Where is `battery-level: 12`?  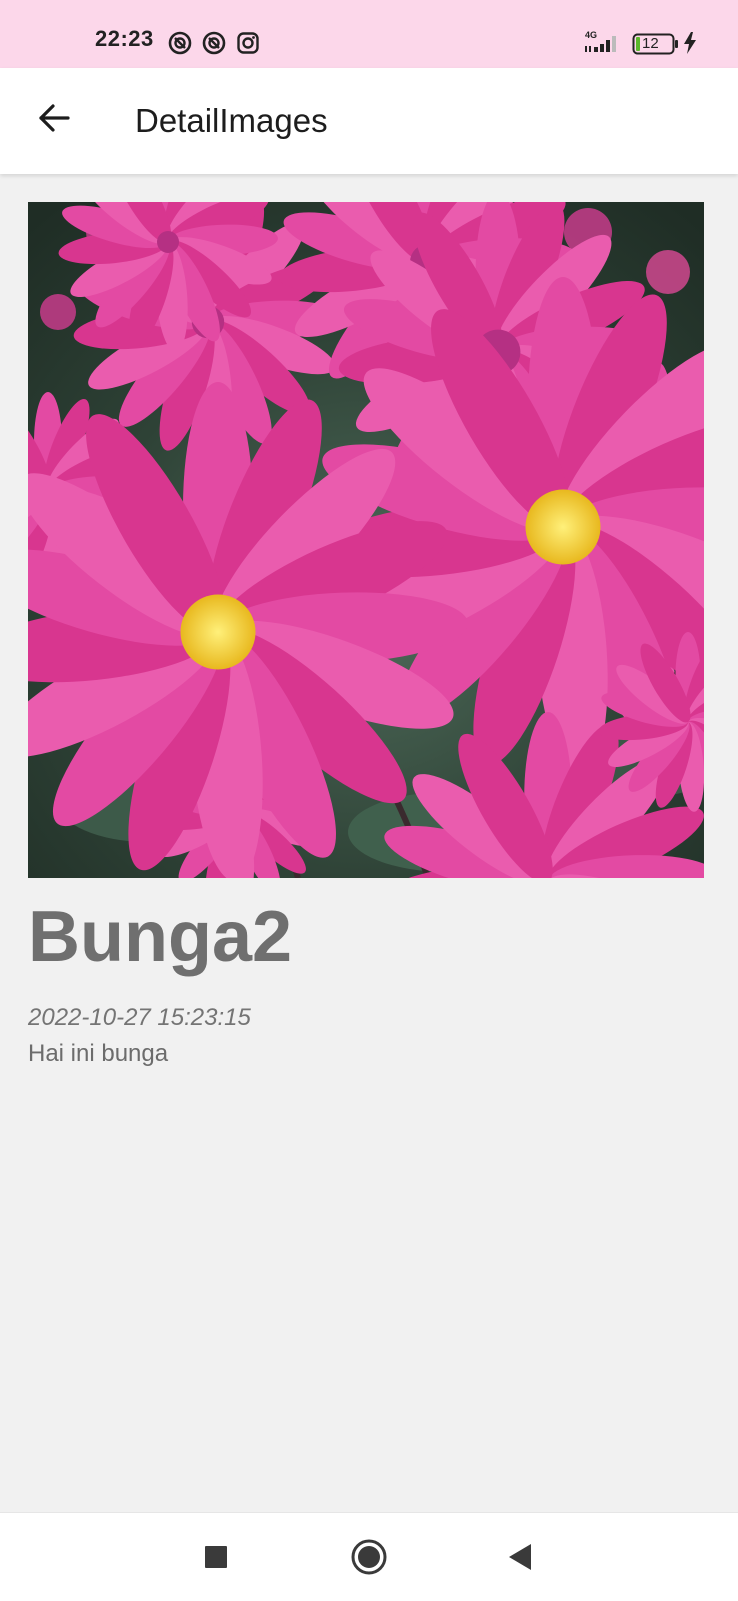 battery-level: 12 is located at coordinates (650, 43).